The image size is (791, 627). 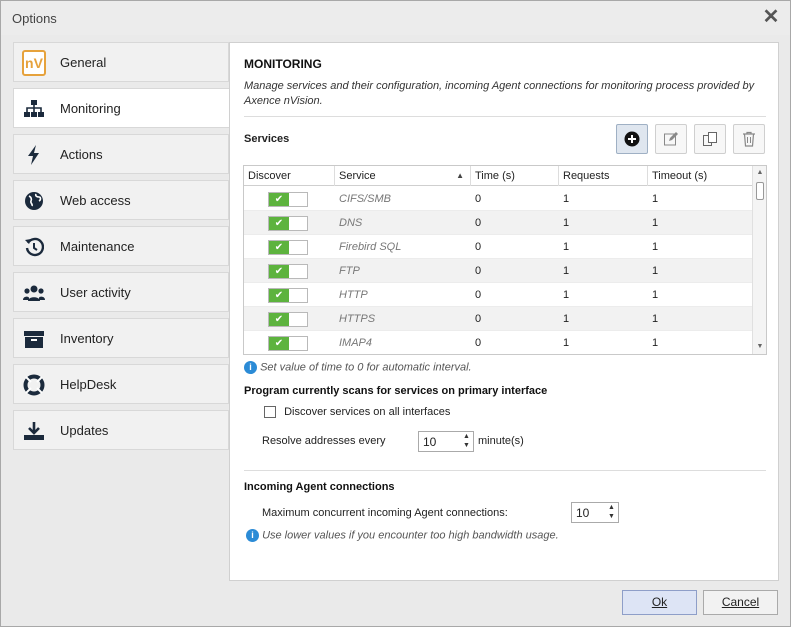 What do you see at coordinates (87, 338) in the screenshot?
I see `sidebar-item-label: Inventory` at bounding box center [87, 338].